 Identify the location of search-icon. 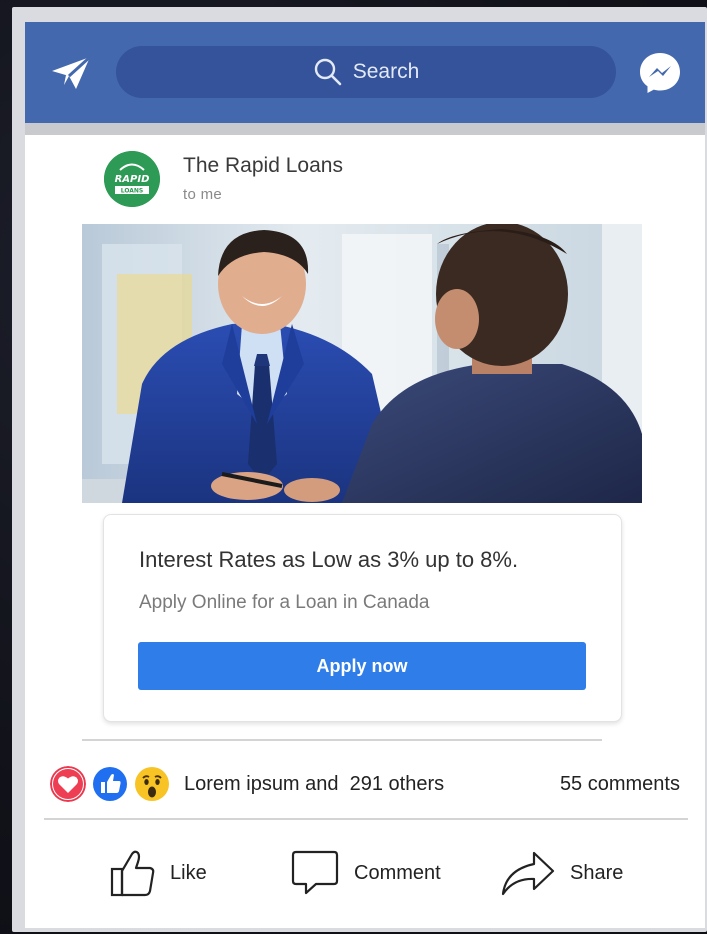
(328, 72).